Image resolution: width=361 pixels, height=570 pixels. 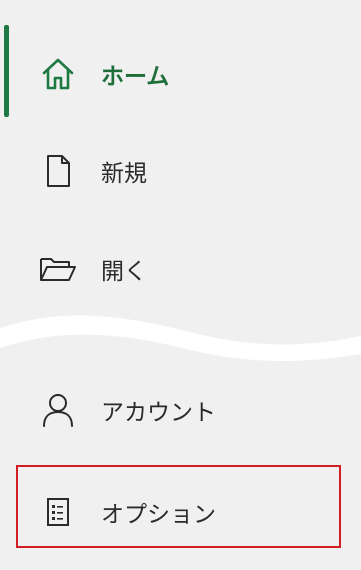 I want to click on section-divider-wave, so click(x=180, y=338).